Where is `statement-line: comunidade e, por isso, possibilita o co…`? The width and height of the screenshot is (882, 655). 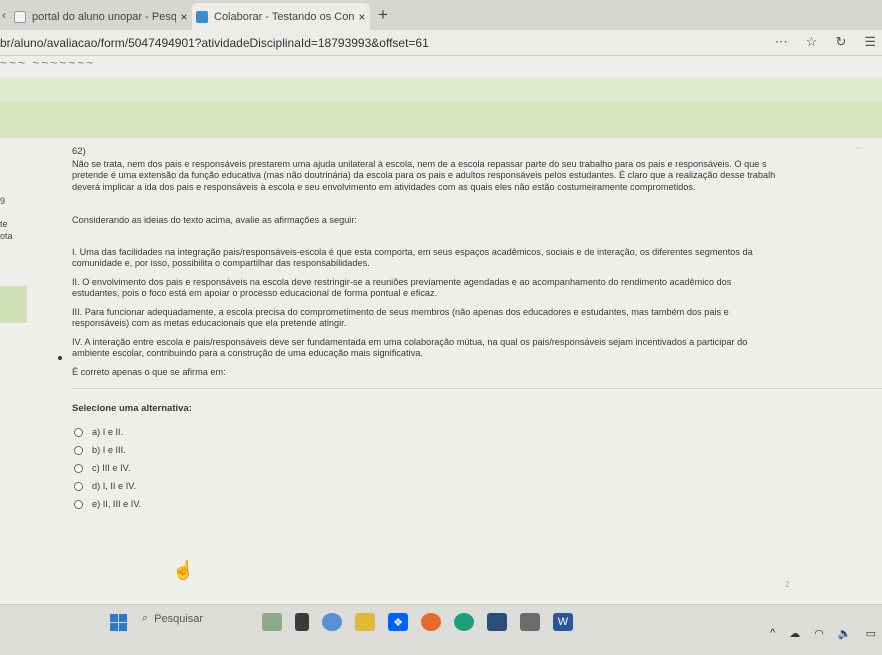
statement-line: comunidade e, por isso, possibilita o co… is located at coordinates (221, 263).